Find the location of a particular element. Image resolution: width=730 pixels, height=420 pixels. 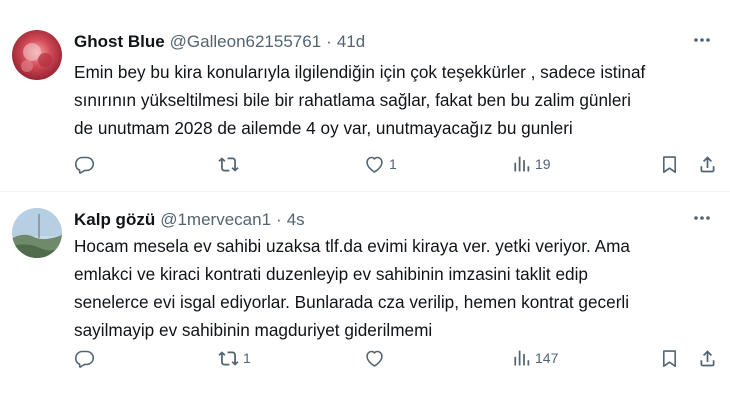

user-handle: @1mervecan1 is located at coordinates (215, 220).